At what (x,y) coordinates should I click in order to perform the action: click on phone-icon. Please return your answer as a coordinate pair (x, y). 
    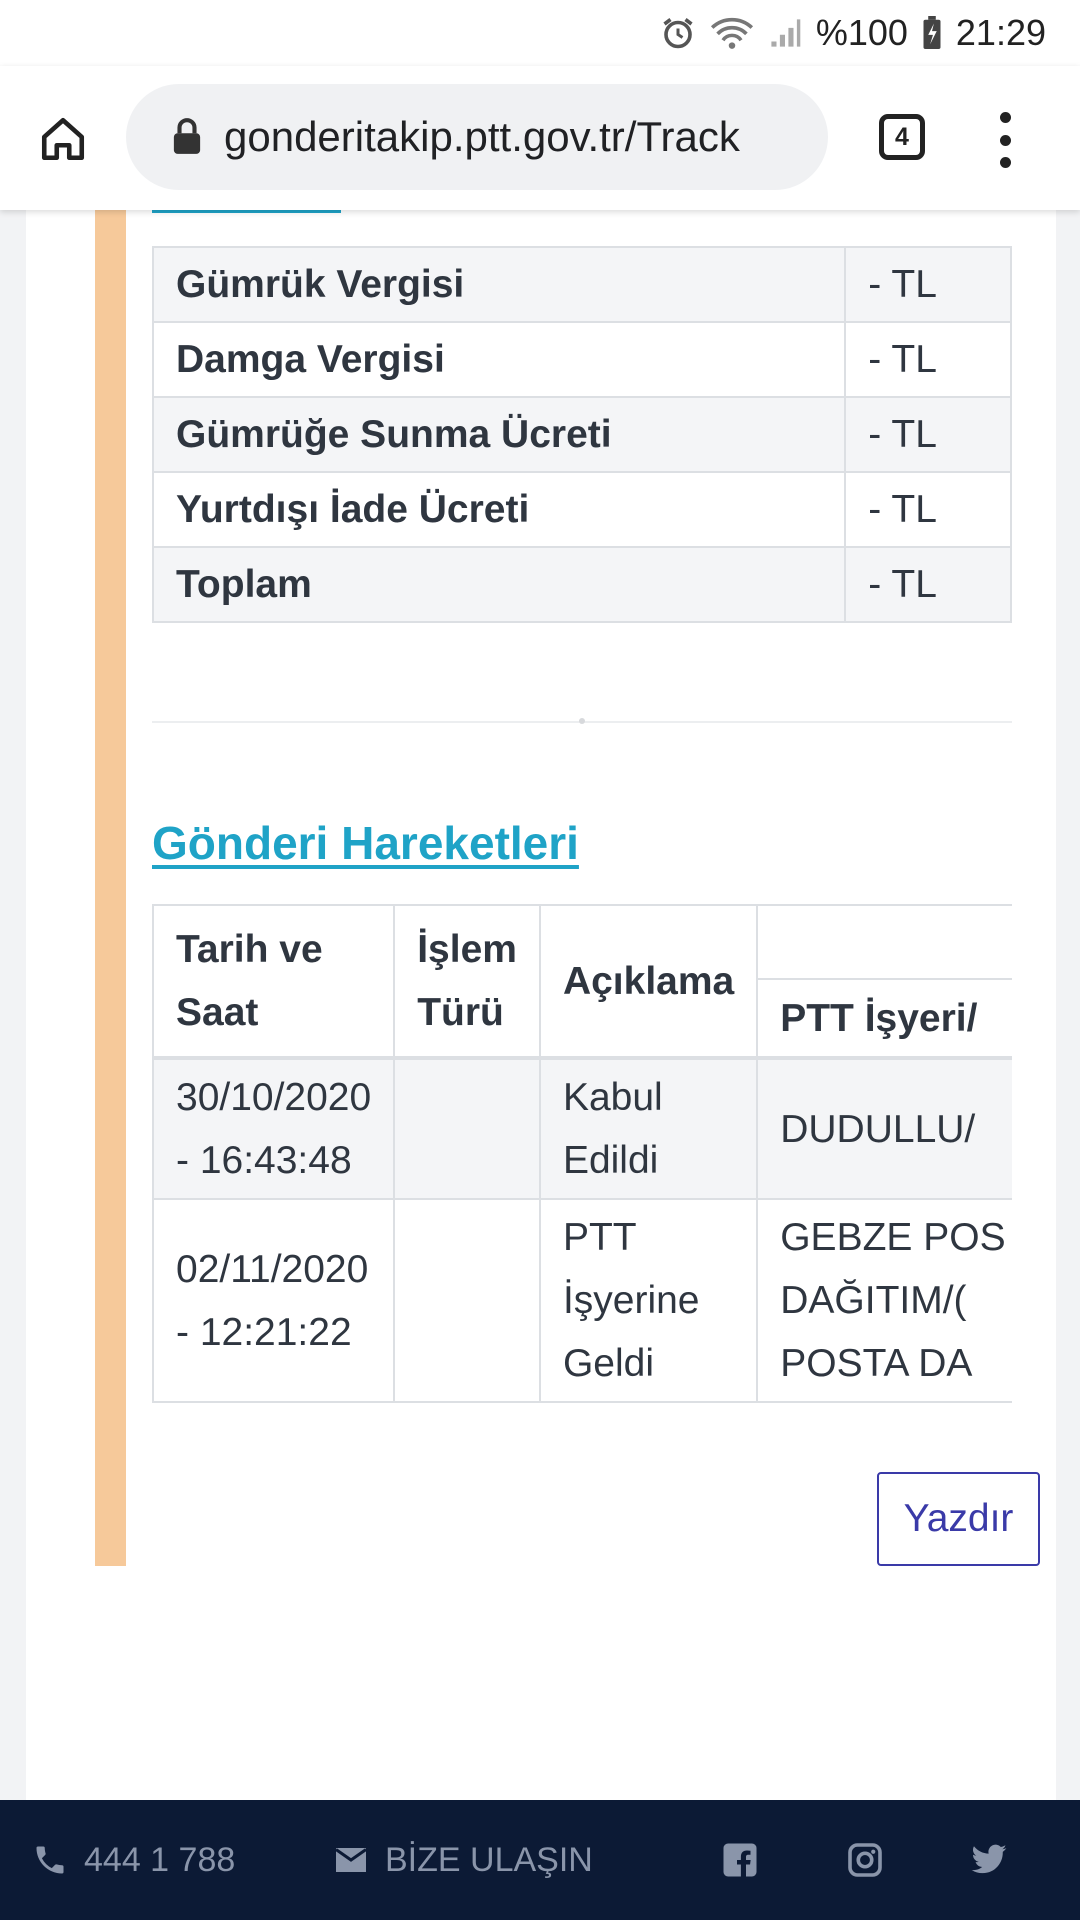
    Looking at the image, I should click on (50, 1860).